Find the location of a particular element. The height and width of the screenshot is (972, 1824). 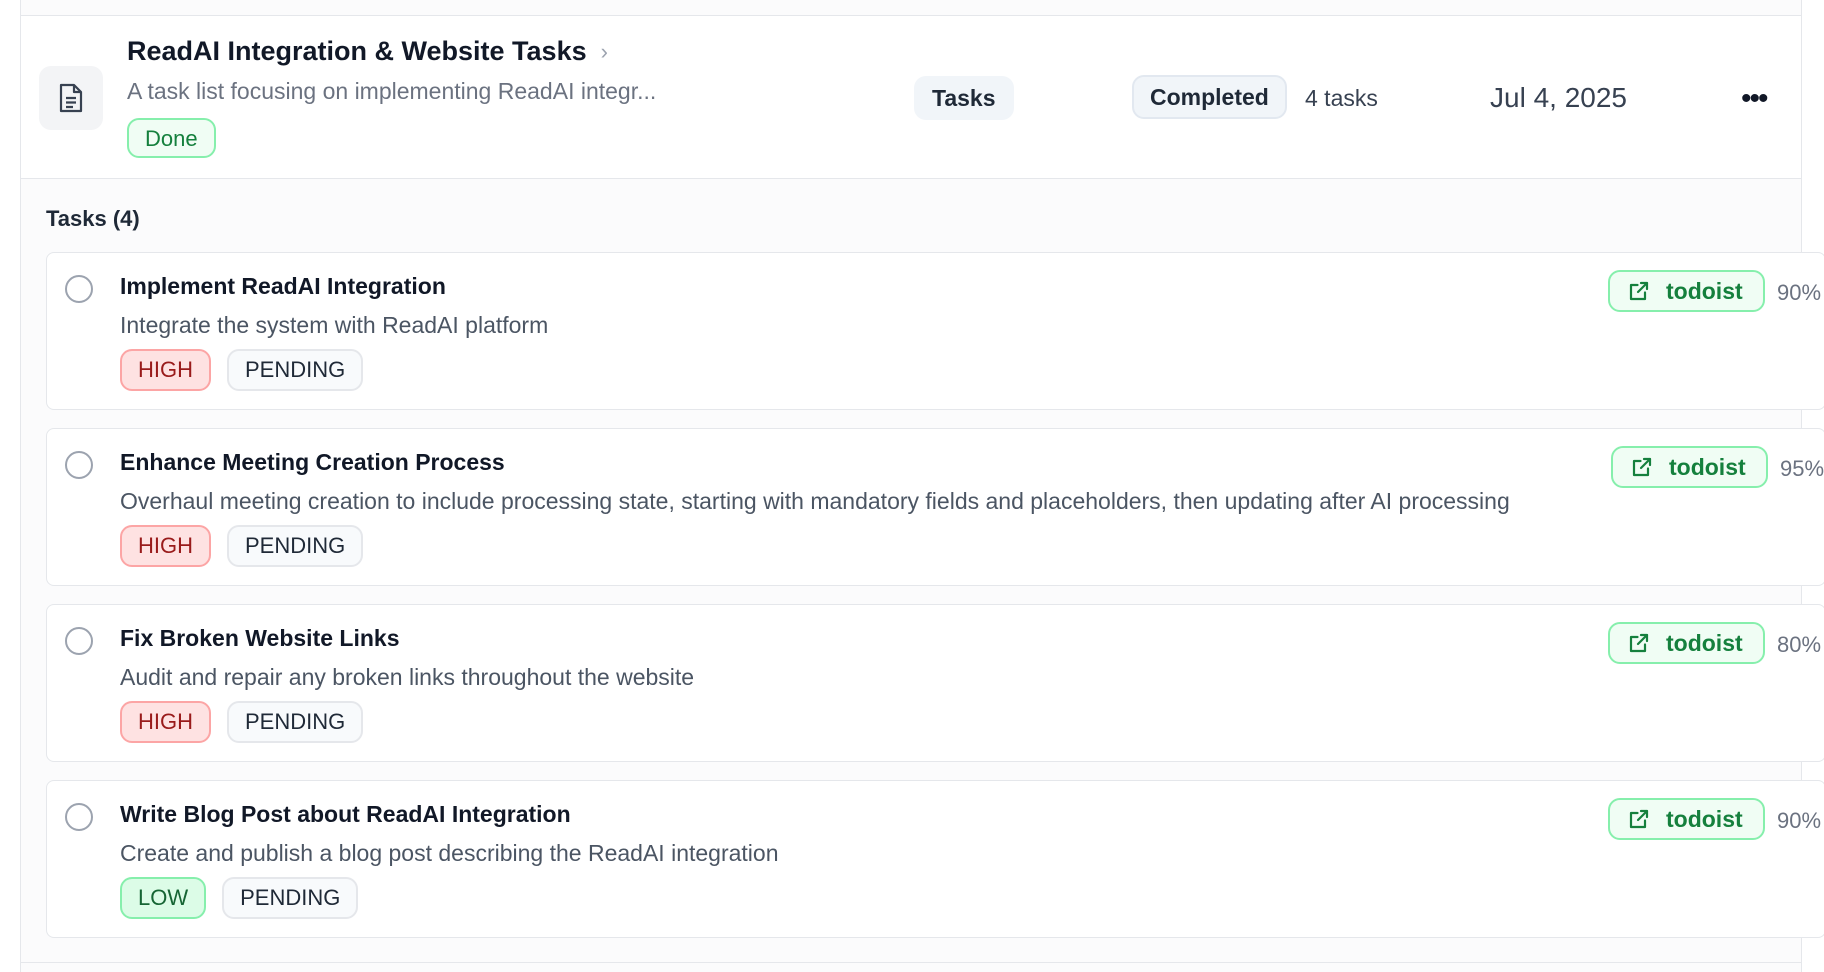

status-badge: Completed is located at coordinates (1209, 97).